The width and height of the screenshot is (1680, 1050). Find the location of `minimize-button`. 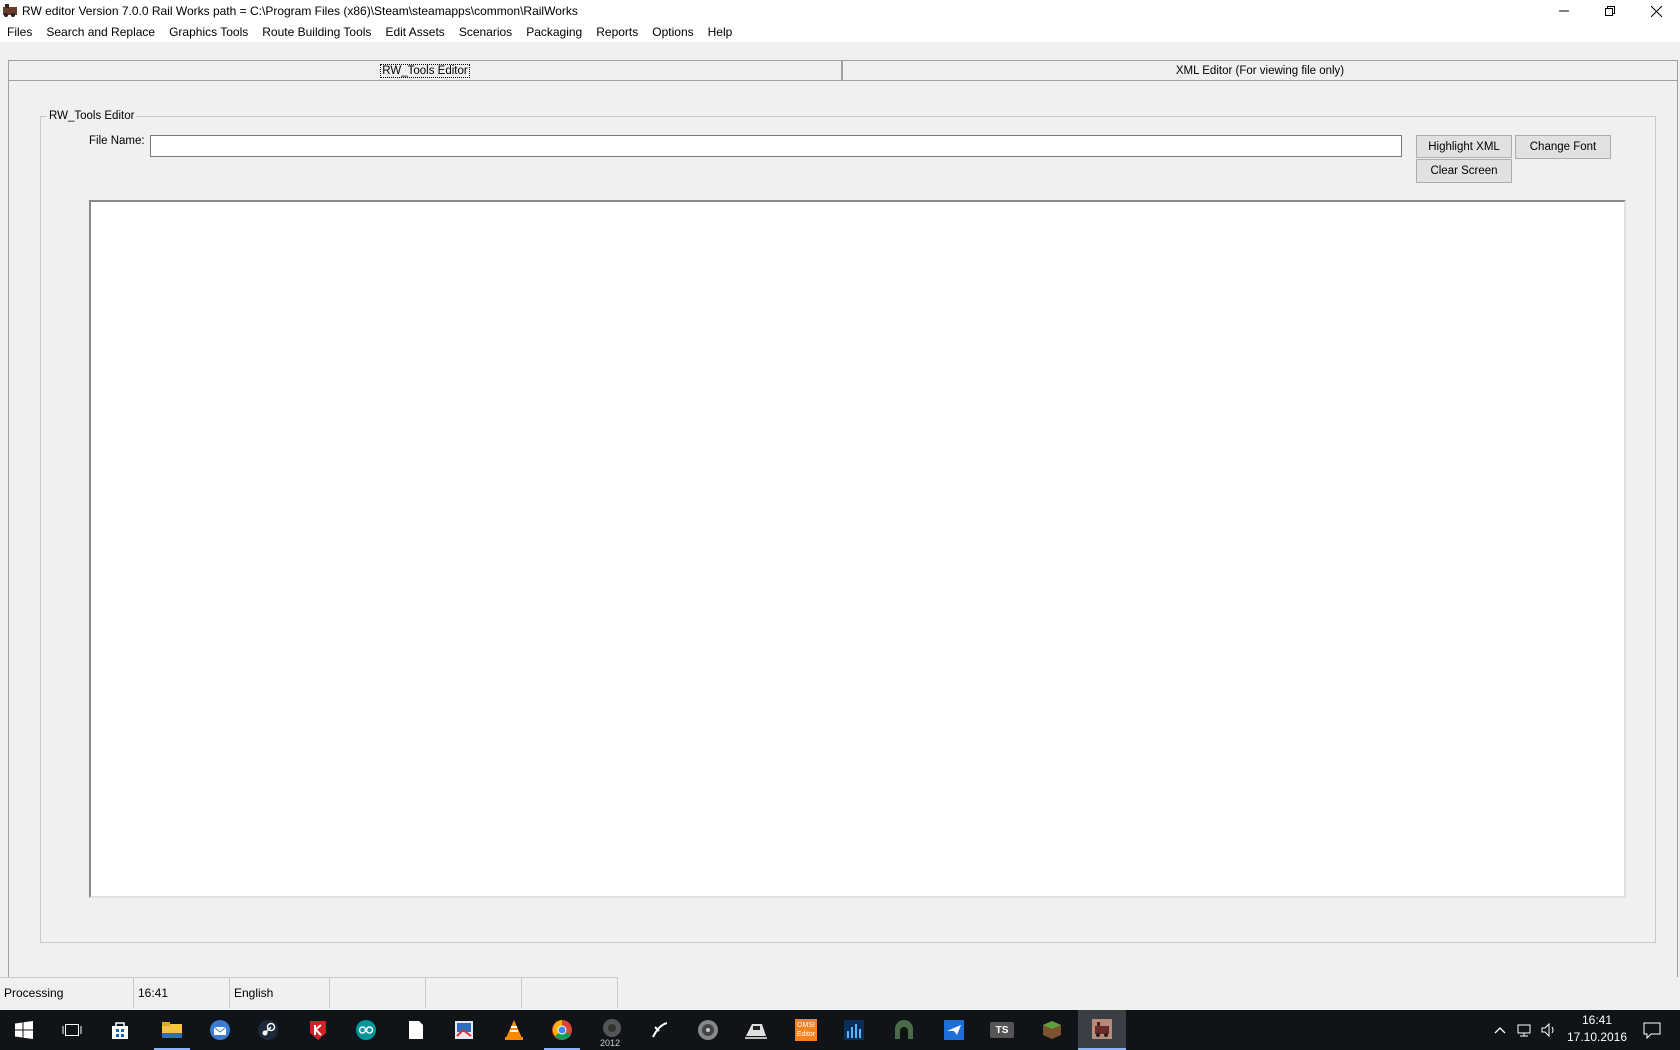

minimize-button is located at coordinates (1564, 11).